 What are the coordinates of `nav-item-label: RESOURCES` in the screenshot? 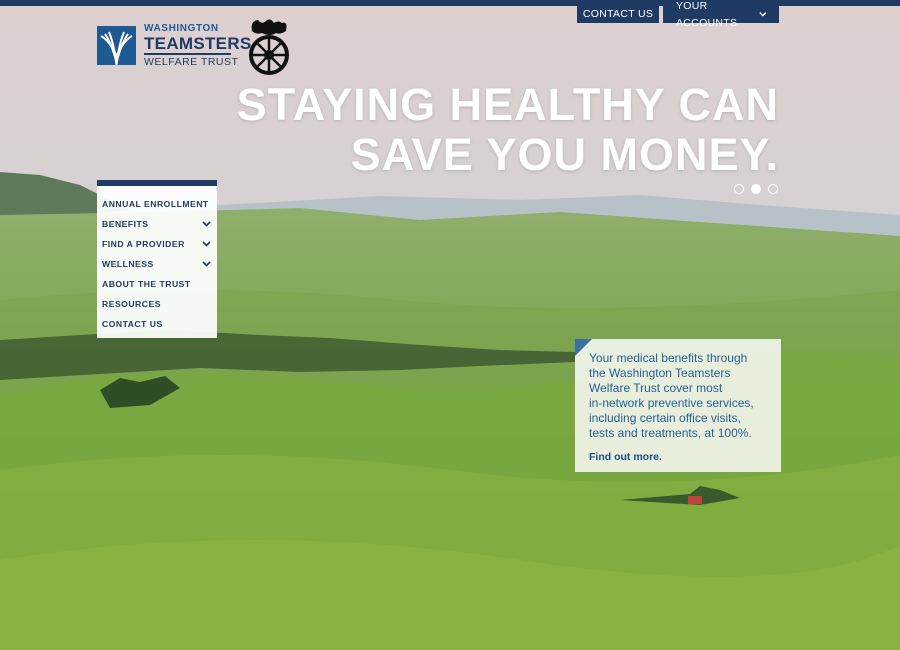 It's located at (131, 304).